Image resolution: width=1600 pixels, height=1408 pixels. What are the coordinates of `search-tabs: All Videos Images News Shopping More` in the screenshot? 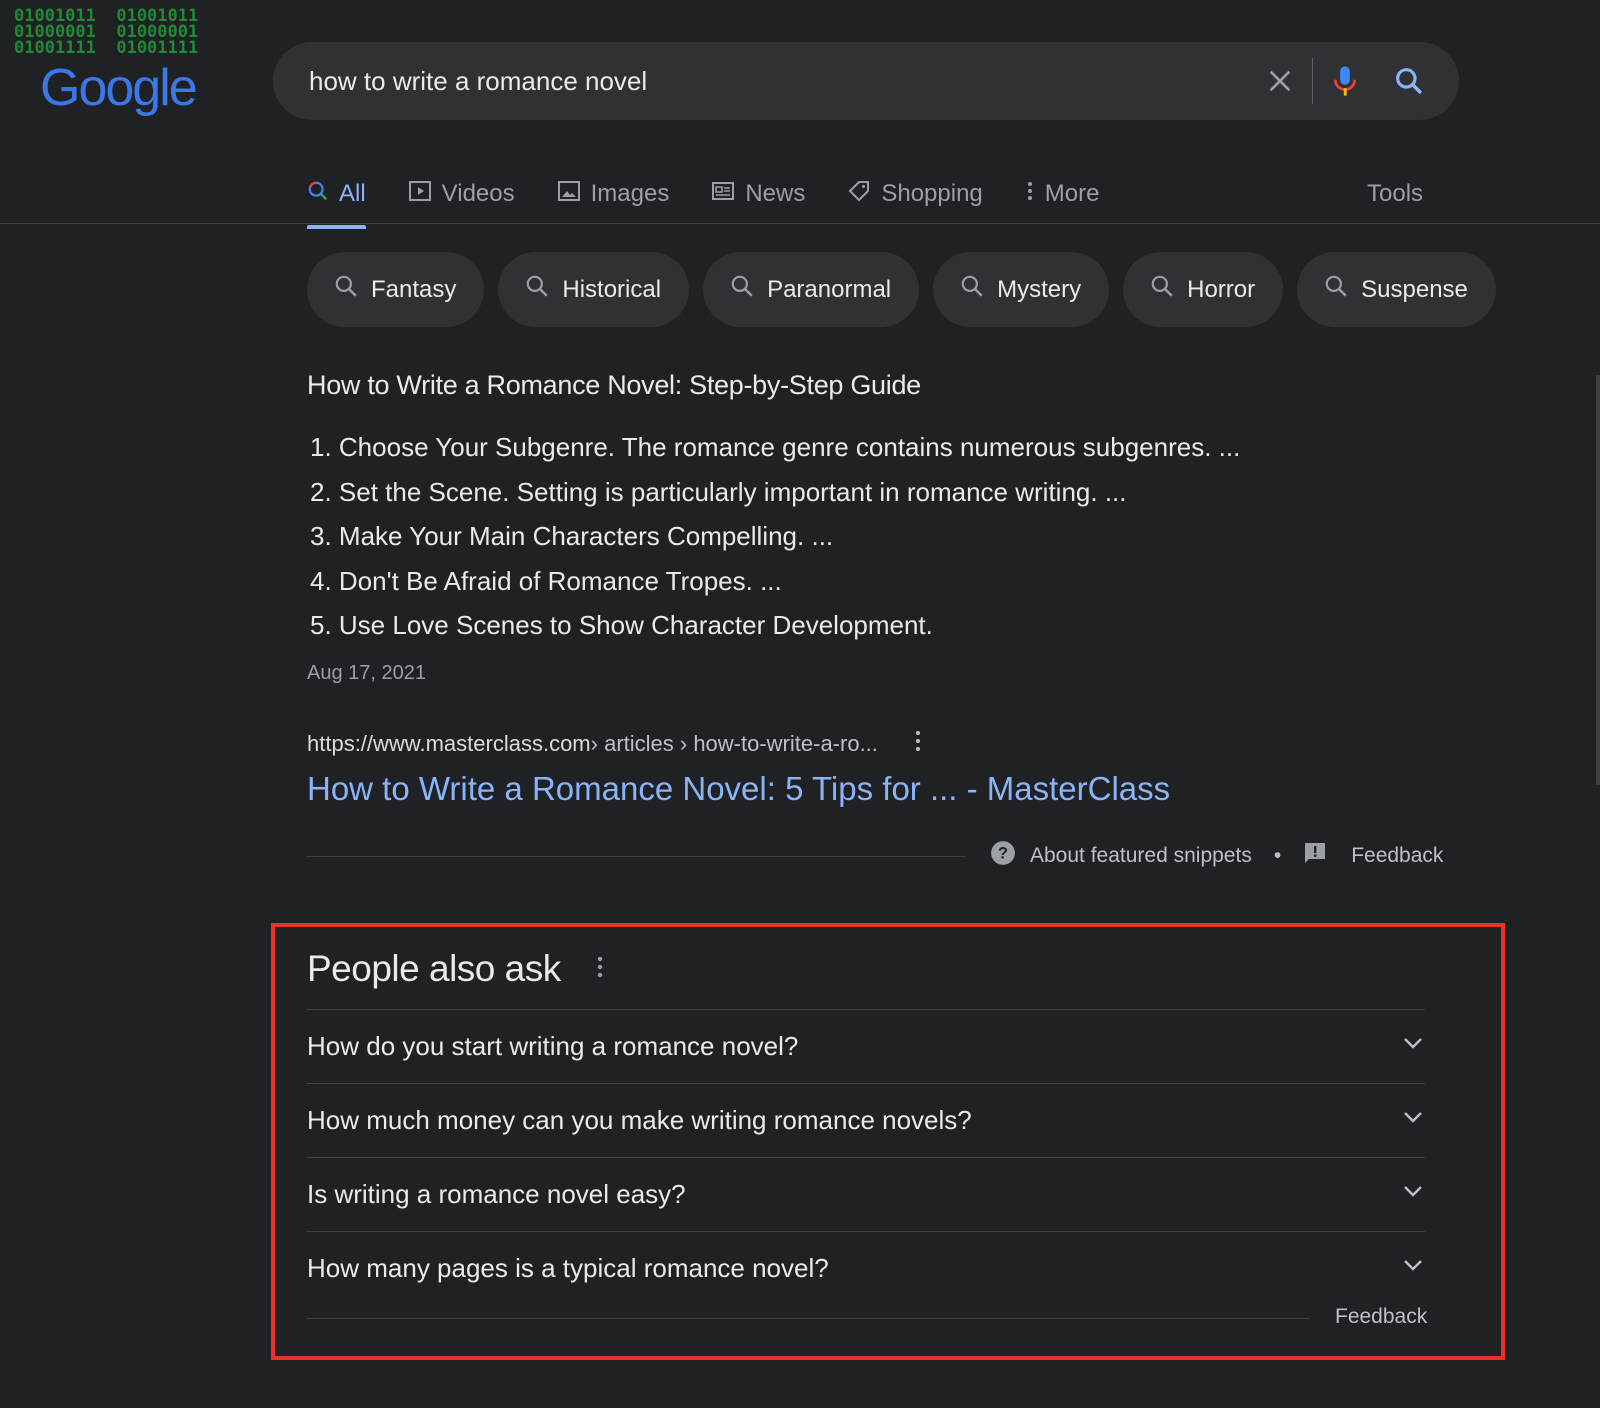 It's located at (724, 198).